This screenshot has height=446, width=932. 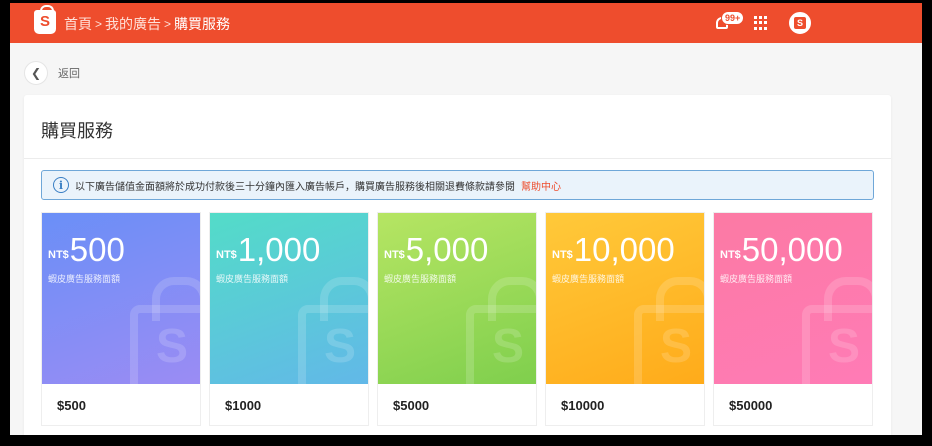 I want to click on denomination-card-5000: NT$ 5,000 蝦皮廣告服務面額 $5000, so click(x=457, y=319).